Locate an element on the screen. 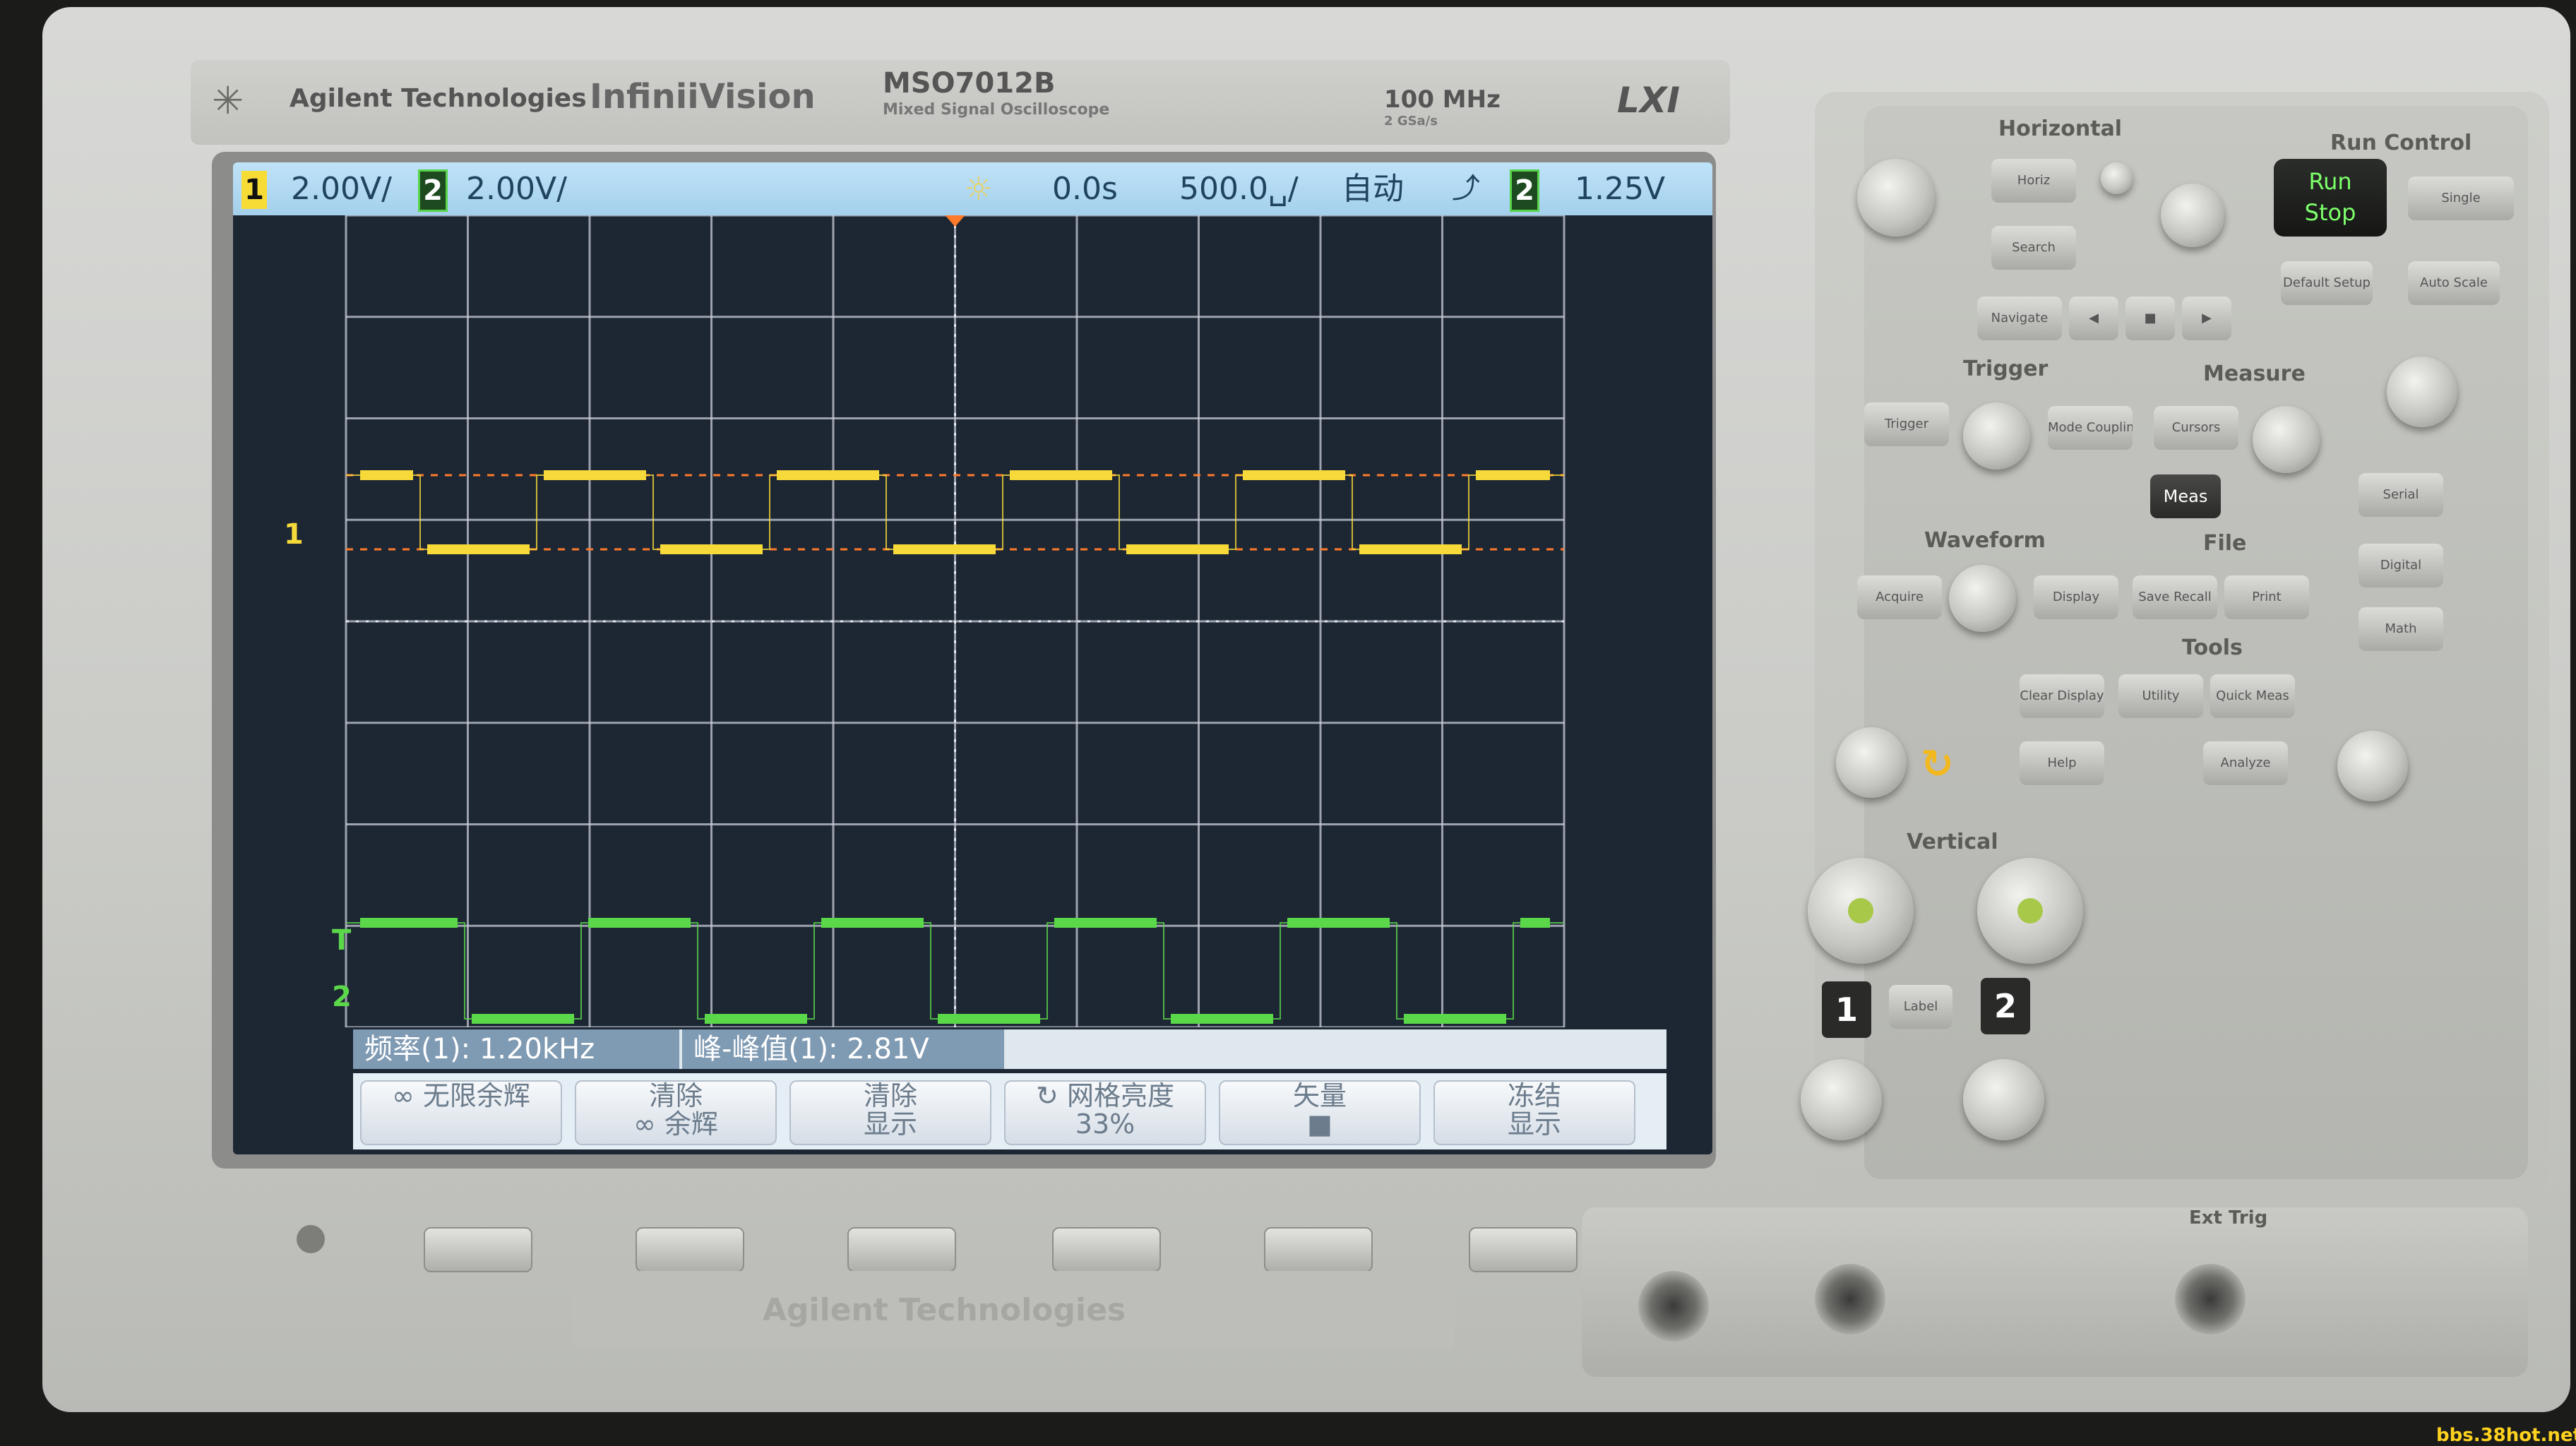  trigger-level-knob is located at coordinates (1996, 436).